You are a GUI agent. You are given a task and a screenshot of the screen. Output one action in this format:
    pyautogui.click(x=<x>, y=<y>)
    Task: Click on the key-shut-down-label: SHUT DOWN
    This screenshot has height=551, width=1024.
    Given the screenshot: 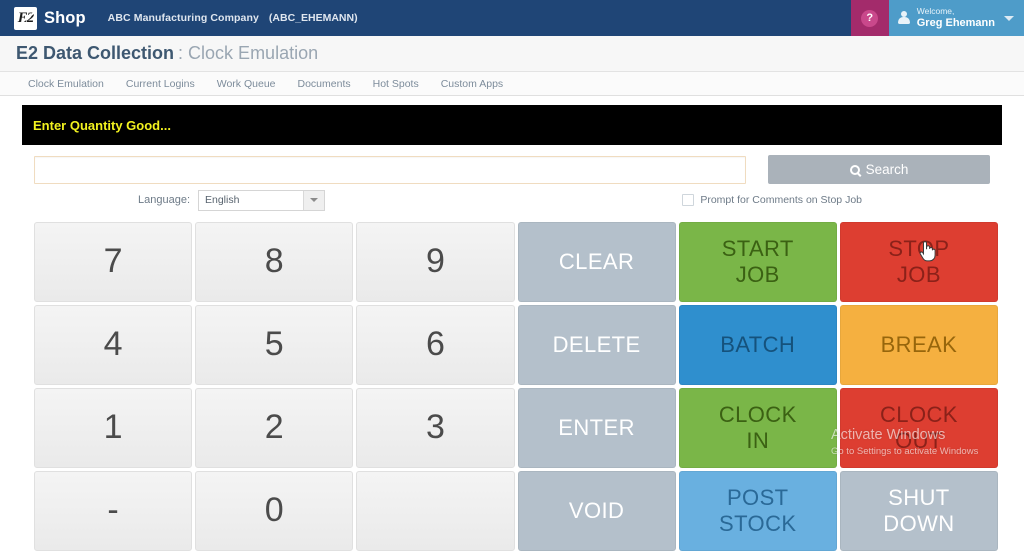 What is the action you would take?
    pyautogui.click(x=919, y=510)
    